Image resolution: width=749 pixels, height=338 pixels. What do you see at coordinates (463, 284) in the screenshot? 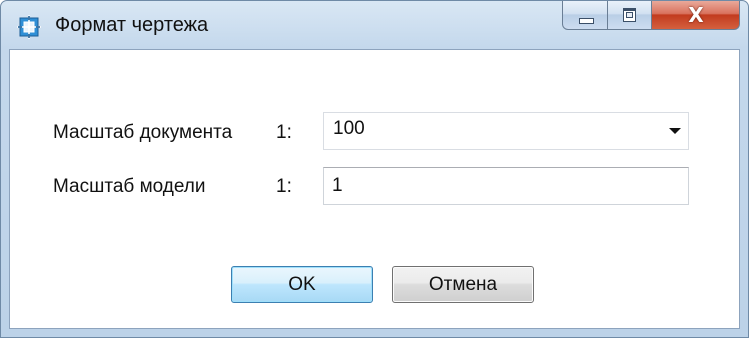
I see `cancel-button: Отмена` at bounding box center [463, 284].